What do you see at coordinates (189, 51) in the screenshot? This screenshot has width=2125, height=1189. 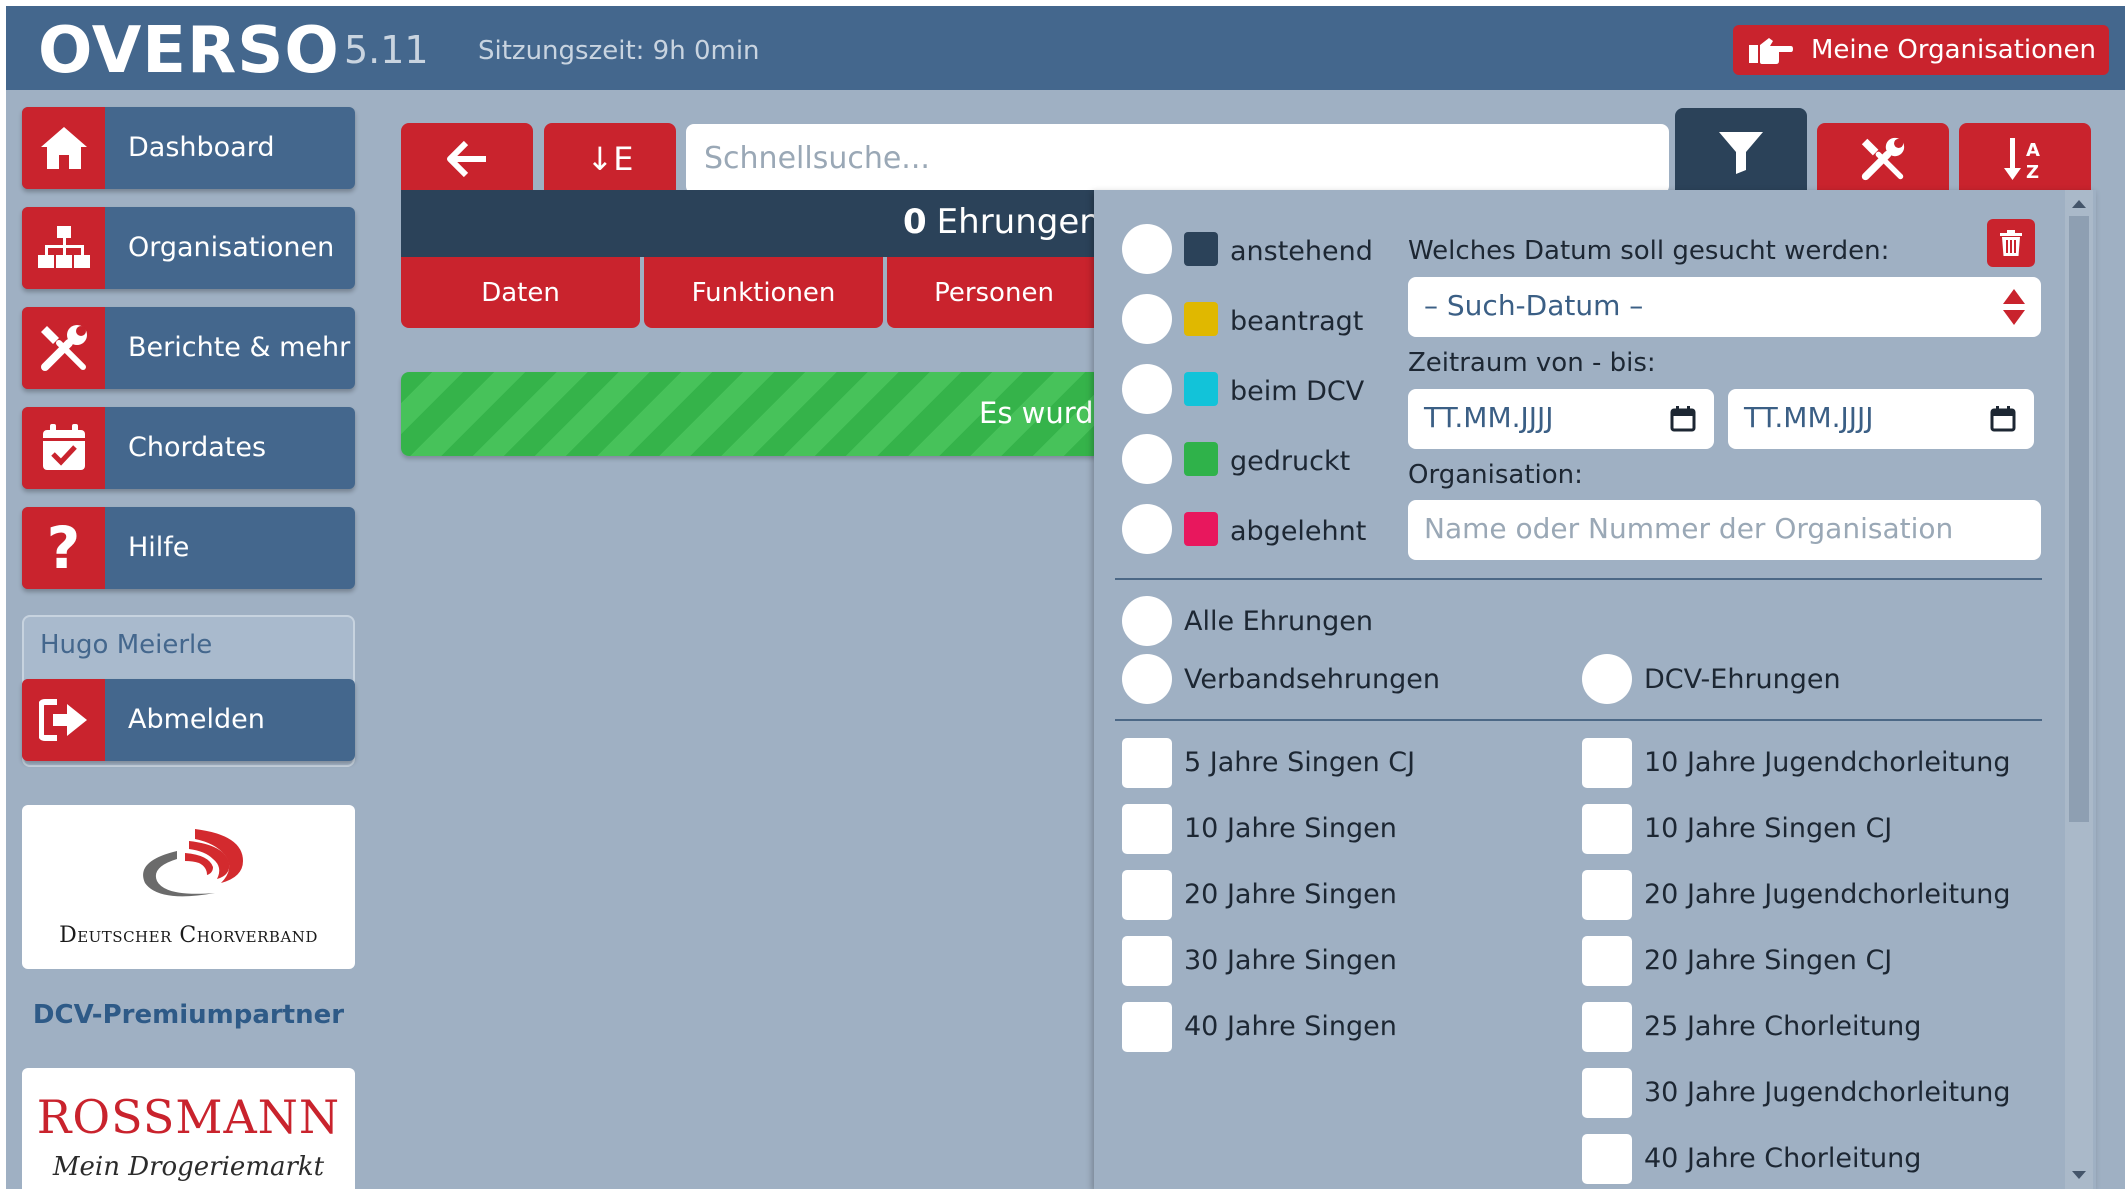 I see `app-logo: OVERSO` at bounding box center [189, 51].